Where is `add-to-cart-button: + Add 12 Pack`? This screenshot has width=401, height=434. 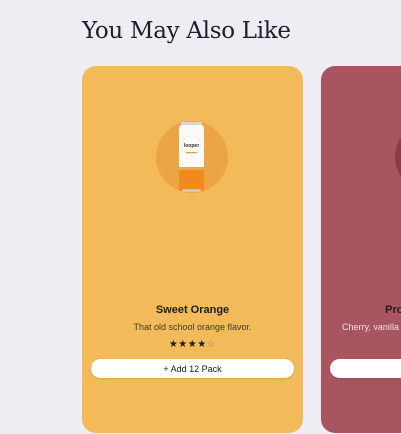 add-to-cart-button: + Add 12 Pack is located at coordinates (192, 368).